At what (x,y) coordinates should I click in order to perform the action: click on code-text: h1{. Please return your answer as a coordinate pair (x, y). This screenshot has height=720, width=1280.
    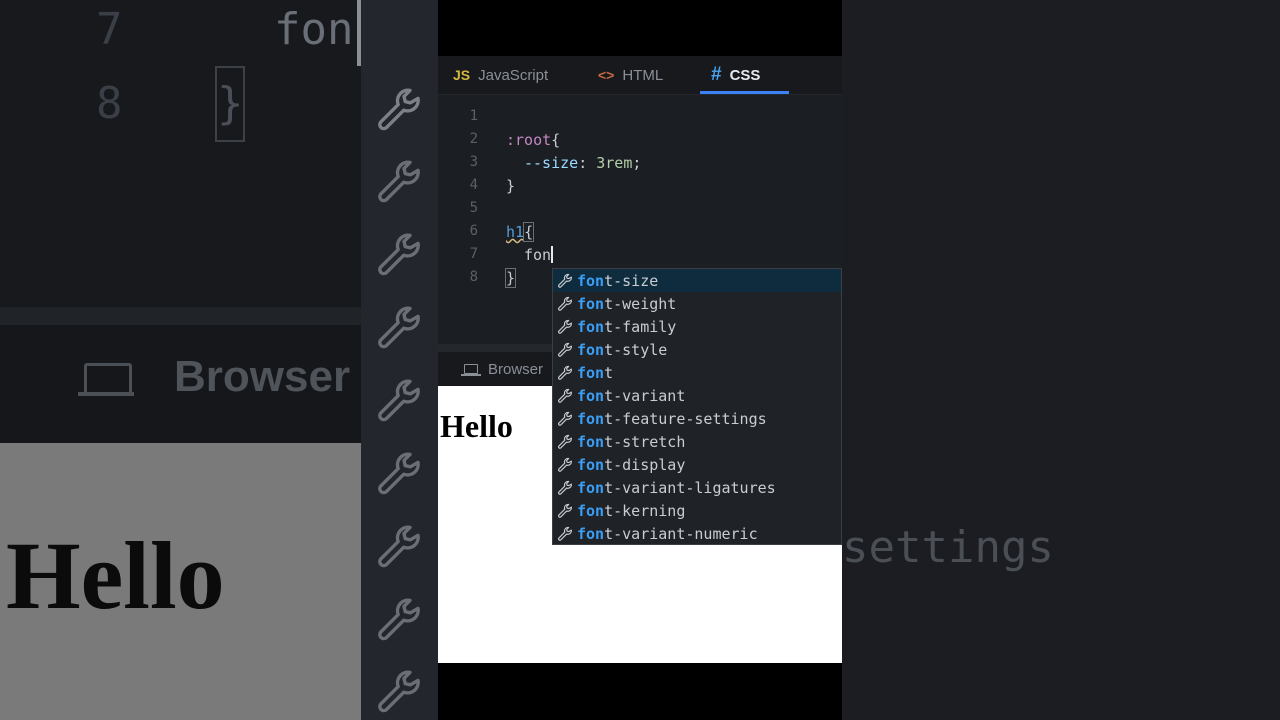
    Looking at the image, I should click on (520, 232).